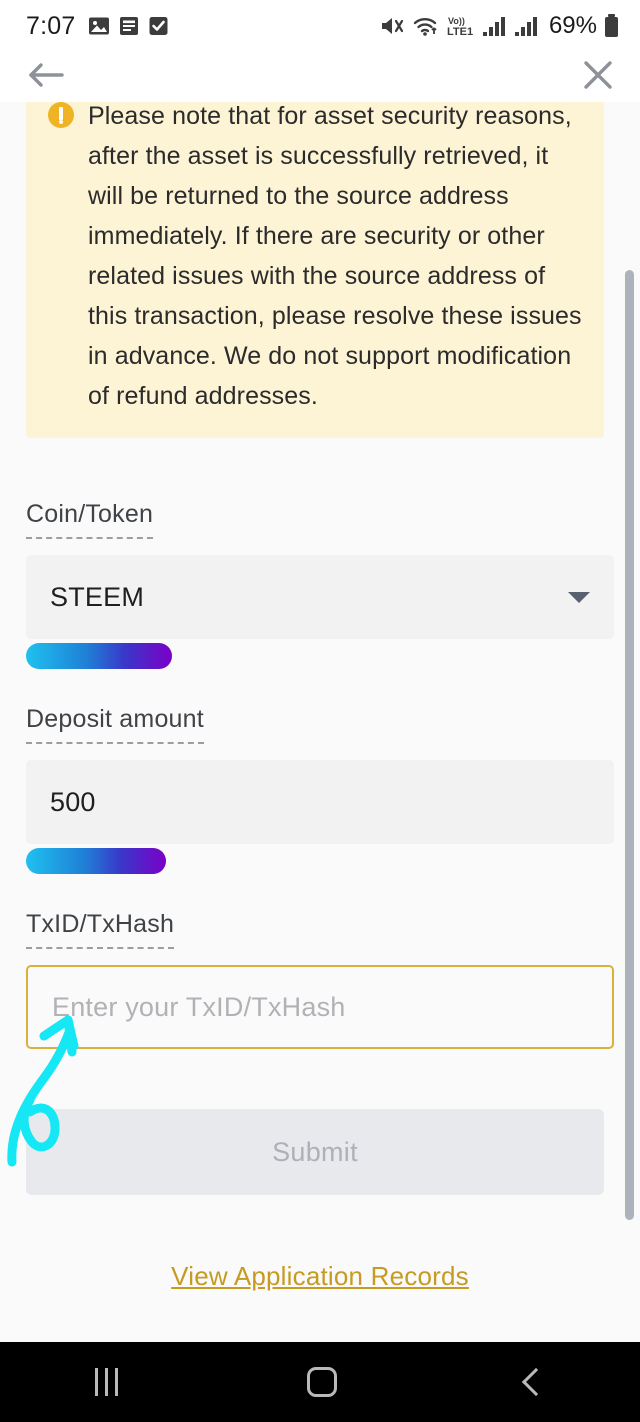  Describe the element at coordinates (456, 21) in the screenshot. I see `svg-text: Vo))` at that location.